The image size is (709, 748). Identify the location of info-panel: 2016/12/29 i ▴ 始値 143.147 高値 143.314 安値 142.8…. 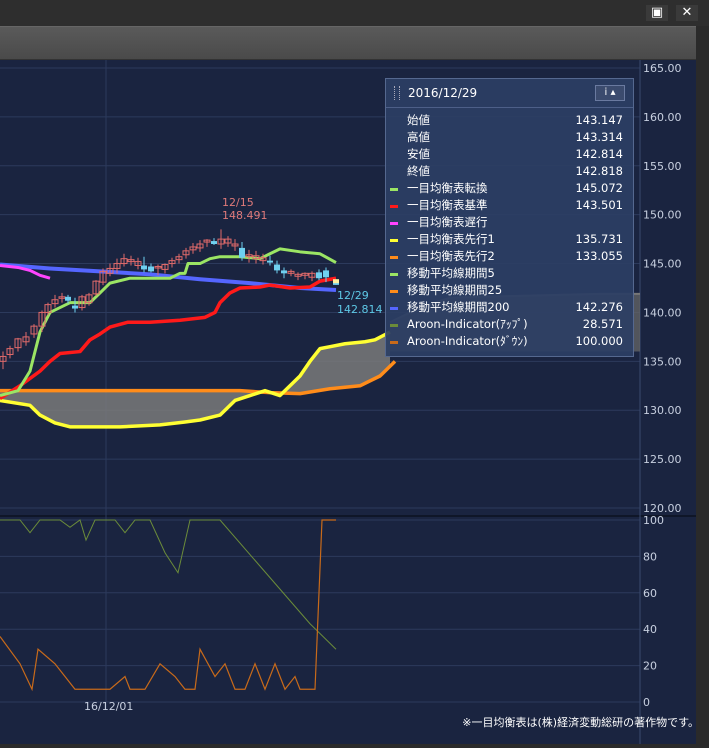
(509, 217).